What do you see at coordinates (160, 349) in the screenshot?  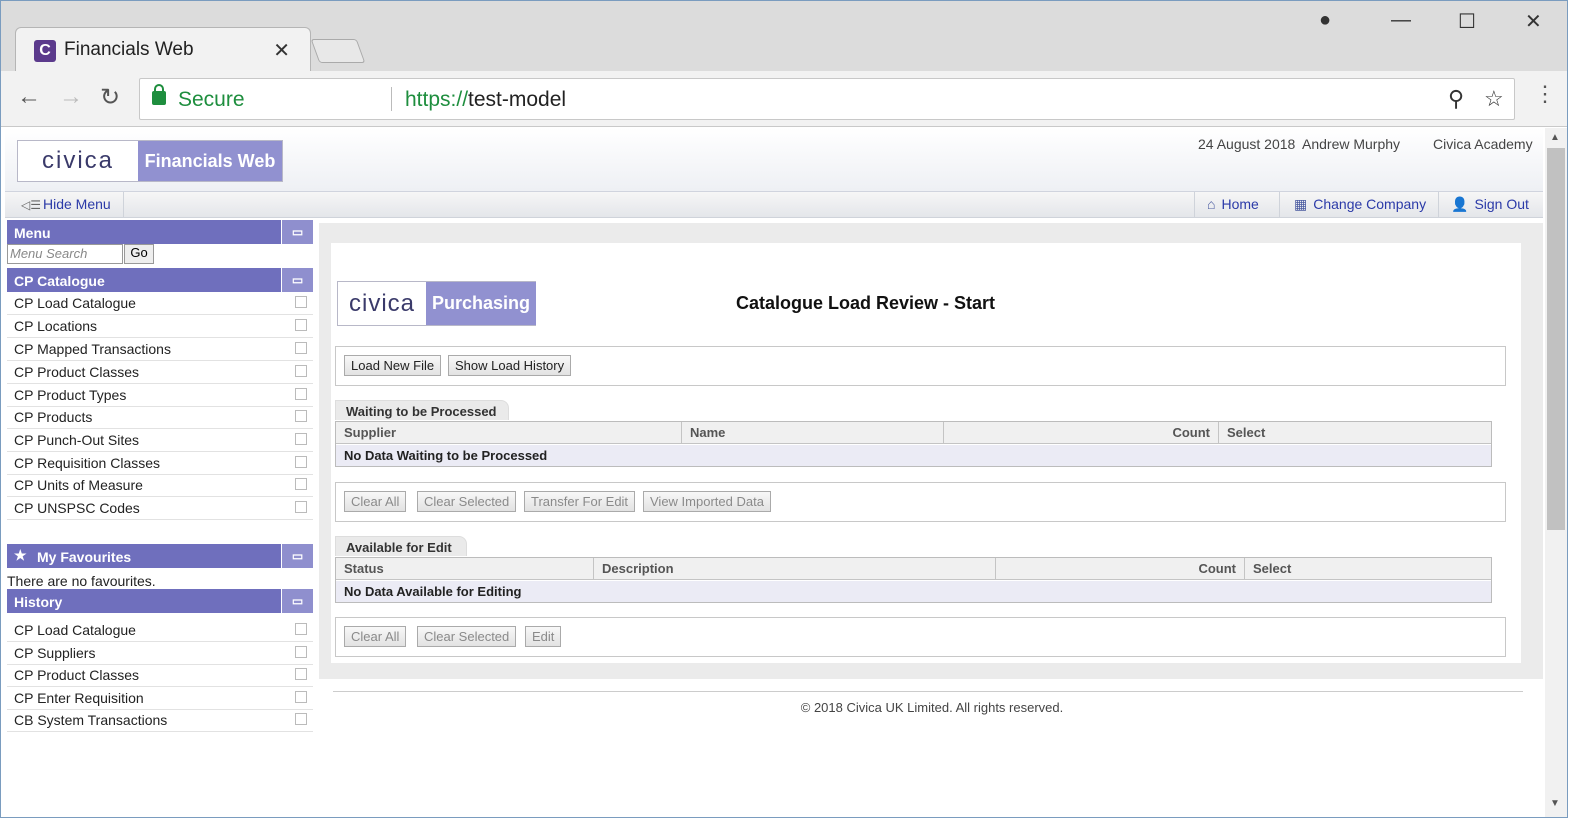 I see `menu-item: CP Mapped Transactions` at bounding box center [160, 349].